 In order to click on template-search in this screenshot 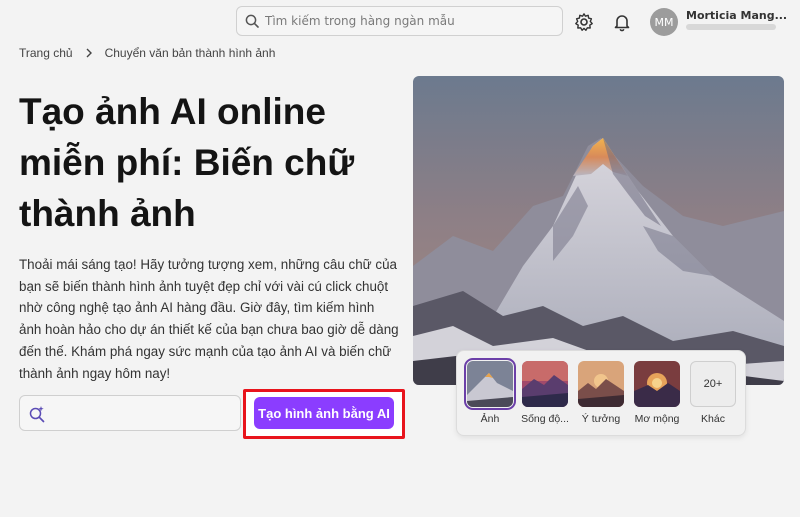, I will do `click(399, 21)`.